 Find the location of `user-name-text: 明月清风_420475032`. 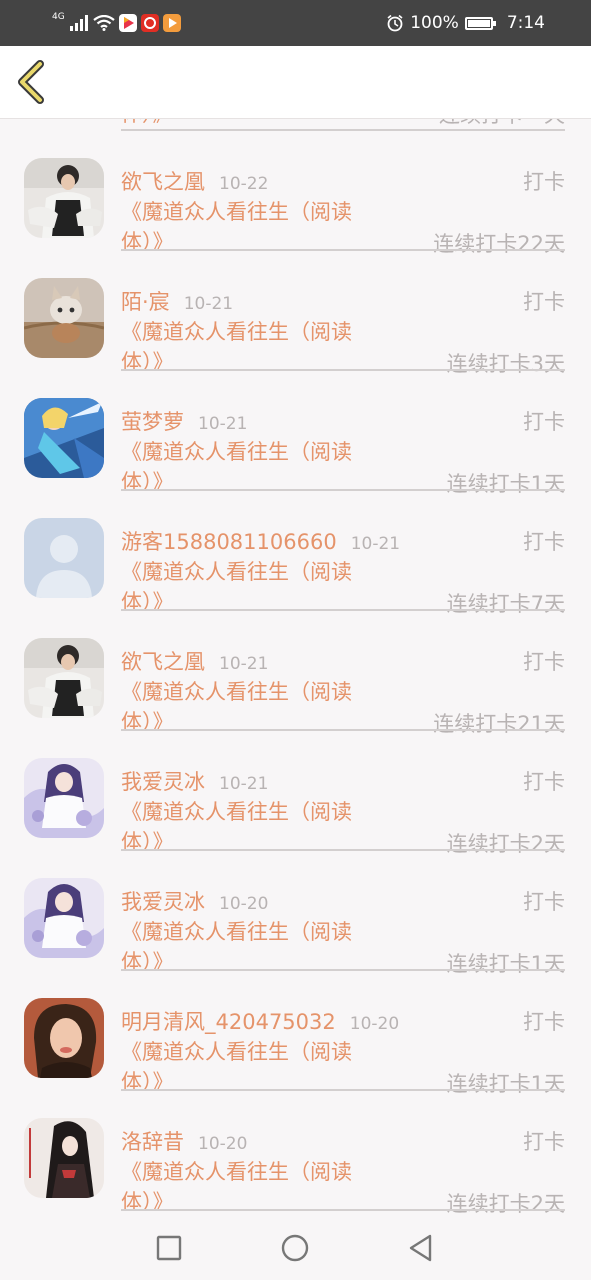

user-name-text: 明月清风_420475032 is located at coordinates (228, 1022).